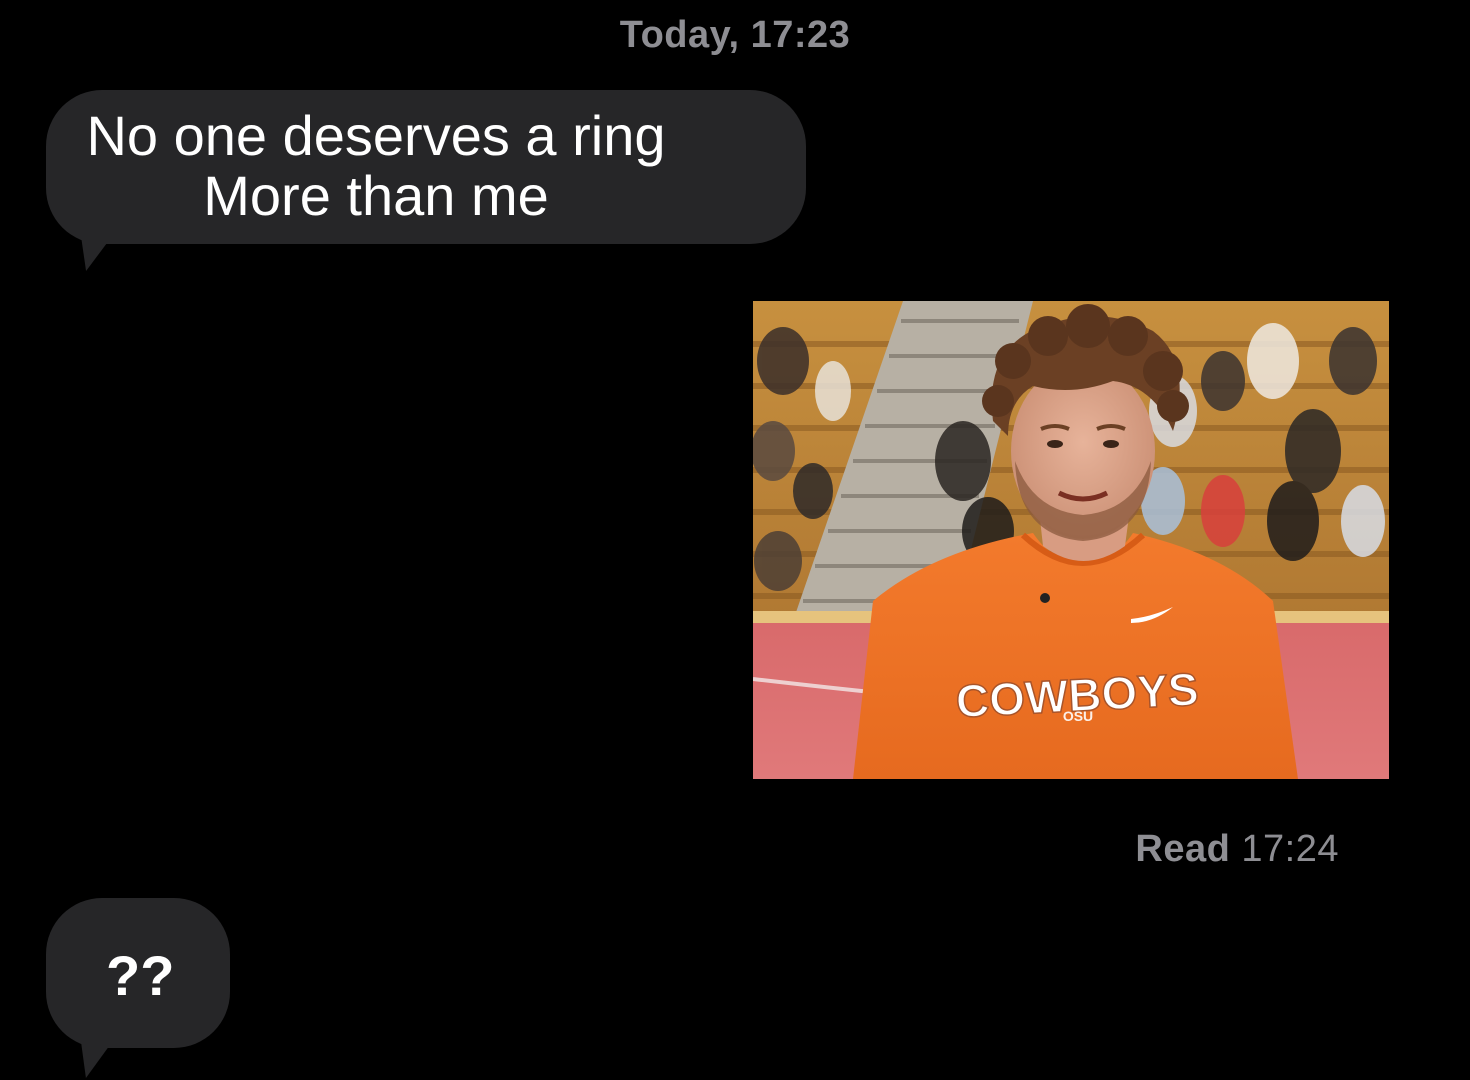 The width and height of the screenshot is (1470, 1080). I want to click on message-text: ??, so click(140, 975).